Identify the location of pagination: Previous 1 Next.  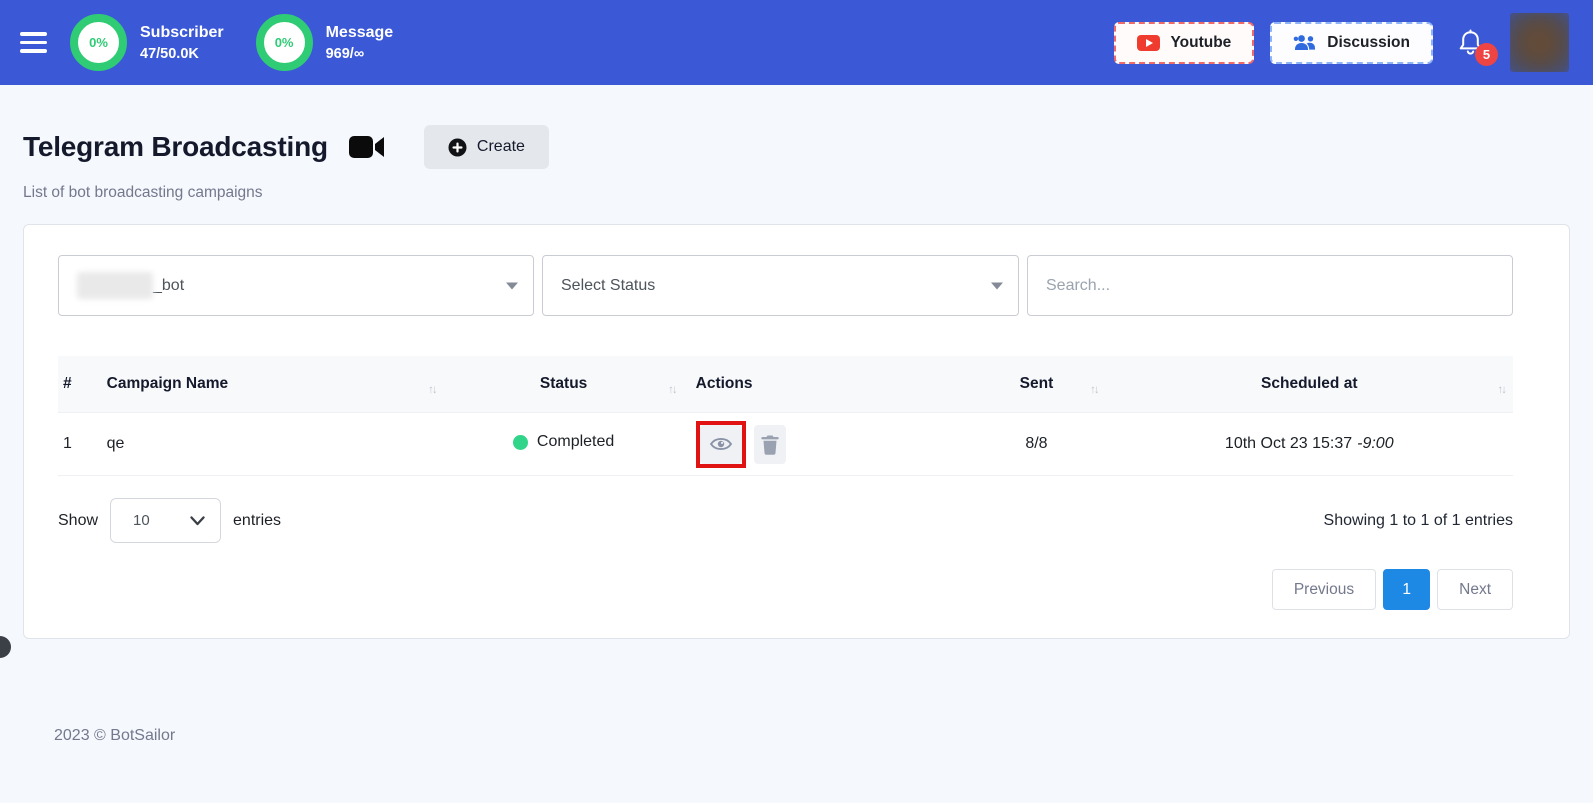
(785, 589).